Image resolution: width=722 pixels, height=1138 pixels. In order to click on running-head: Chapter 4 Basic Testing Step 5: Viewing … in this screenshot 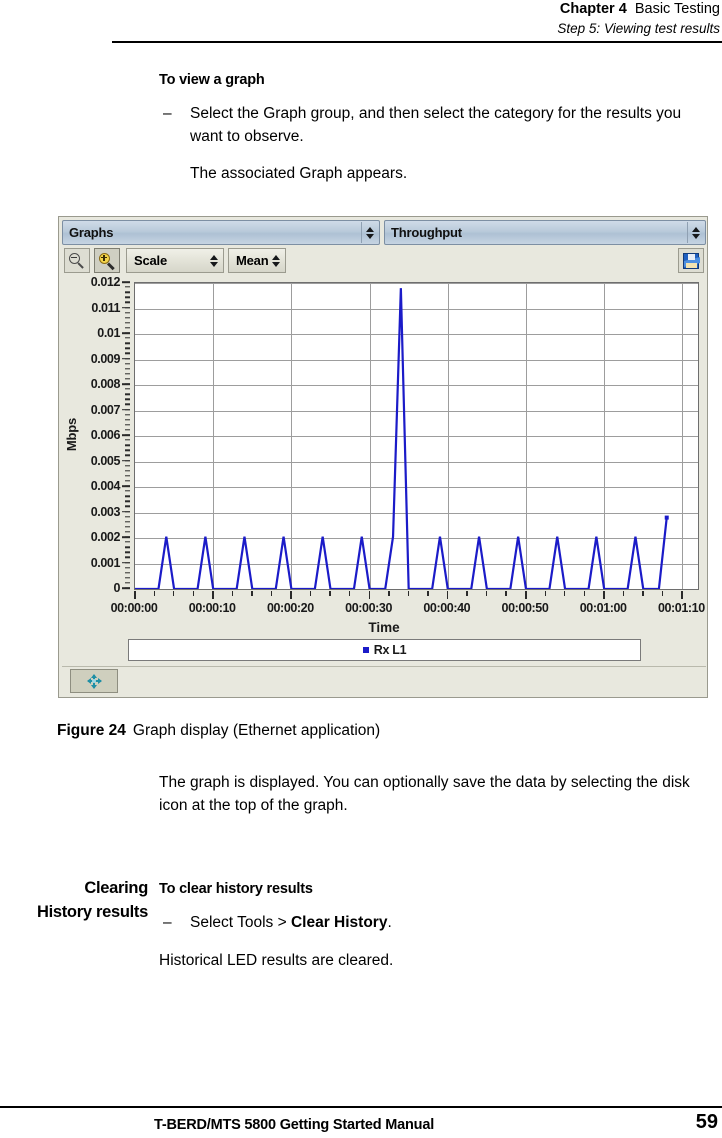, I will do `click(361, 19)`.